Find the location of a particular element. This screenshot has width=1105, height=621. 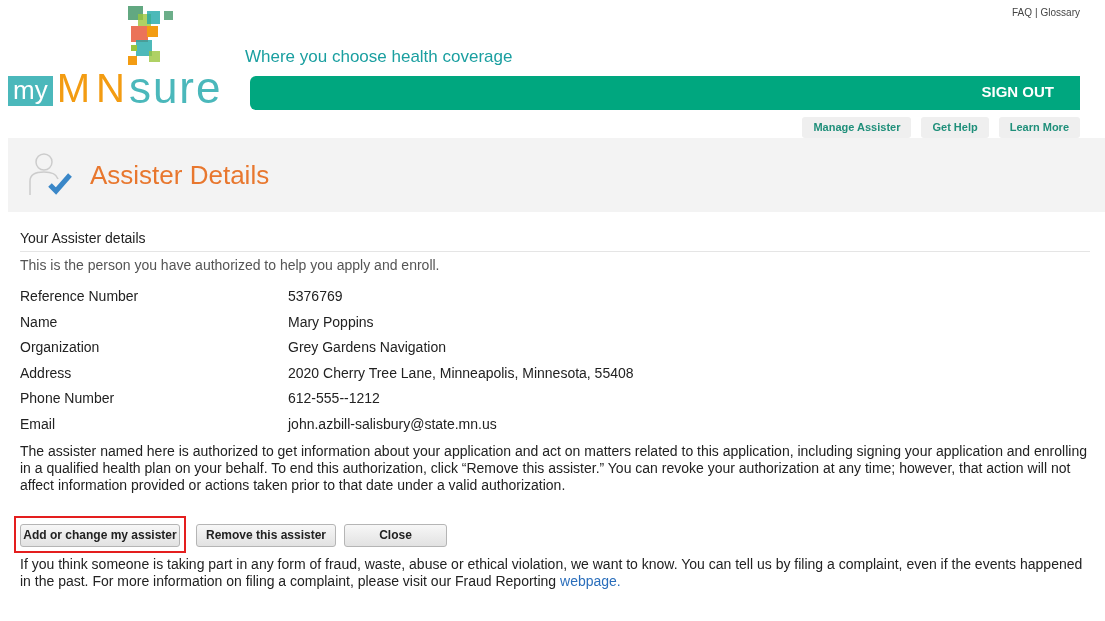

action-button: Add or change my assister is located at coordinates (100, 535).